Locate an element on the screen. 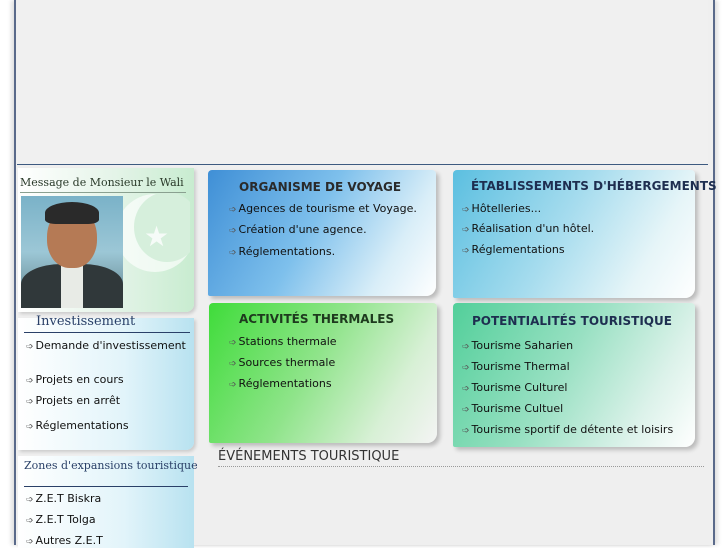 This screenshot has height=548, width=727. link-tourisme-sportif: ➩ Tourisme sportif de détente et loisirs is located at coordinates (567, 429).